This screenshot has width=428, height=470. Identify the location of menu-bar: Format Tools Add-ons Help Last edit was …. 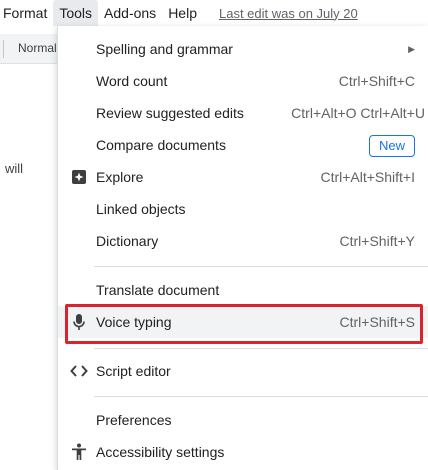
(214, 13).